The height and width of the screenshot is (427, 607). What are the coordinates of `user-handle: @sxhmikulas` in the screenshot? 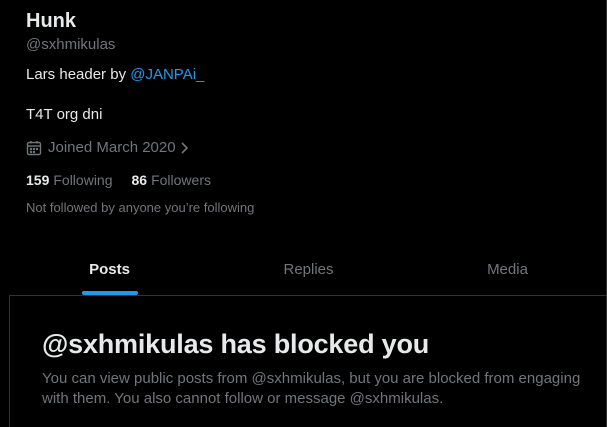 It's located at (71, 44).